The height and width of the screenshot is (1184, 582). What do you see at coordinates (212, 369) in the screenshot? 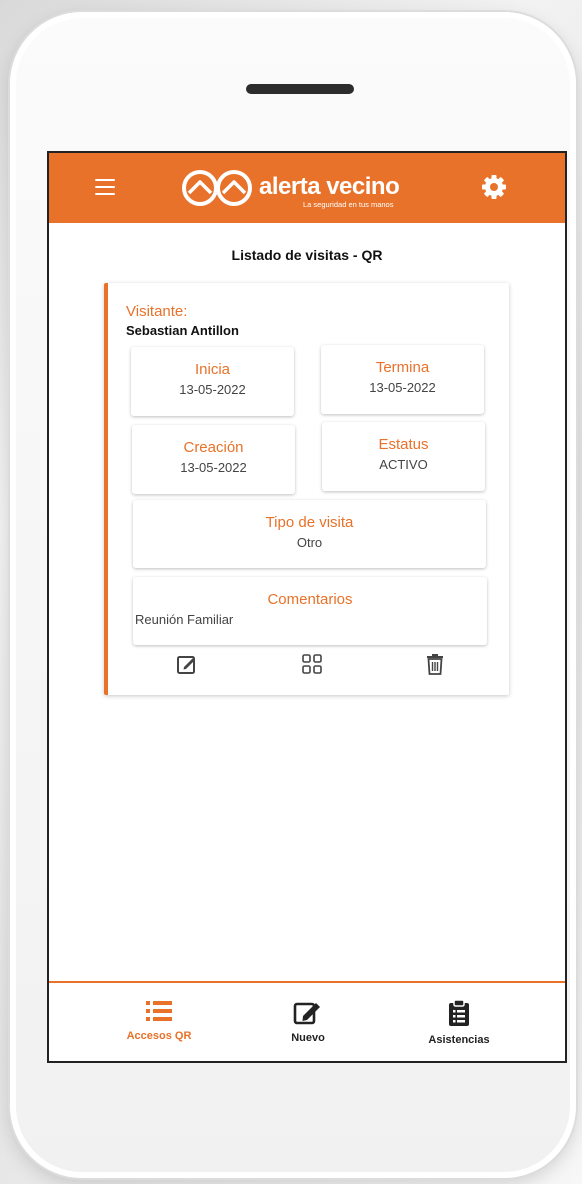
I see `start-date-label: Inicia` at bounding box center [212, 369].